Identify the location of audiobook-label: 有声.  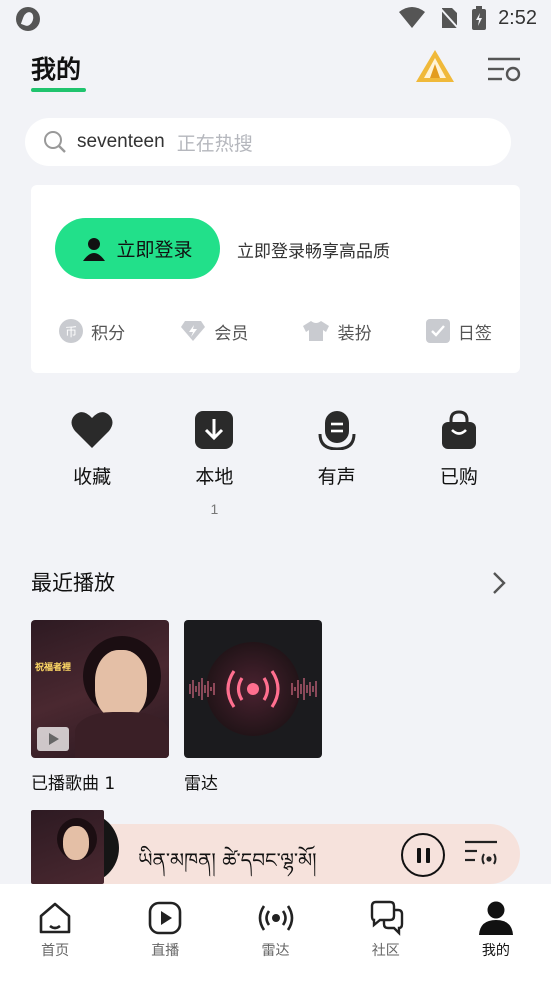
(336, 477).